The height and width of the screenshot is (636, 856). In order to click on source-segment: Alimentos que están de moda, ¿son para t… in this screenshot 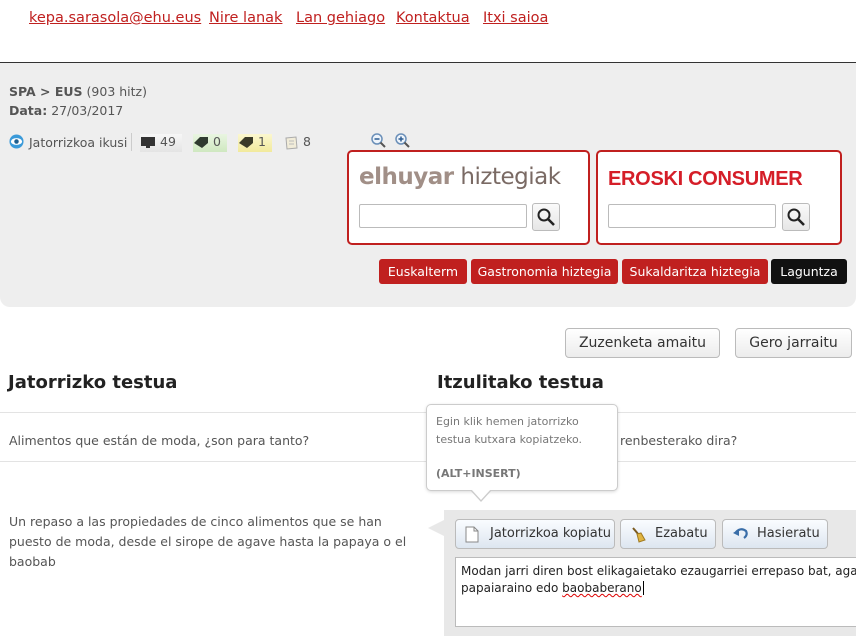, I will do `click(159, 440)`.